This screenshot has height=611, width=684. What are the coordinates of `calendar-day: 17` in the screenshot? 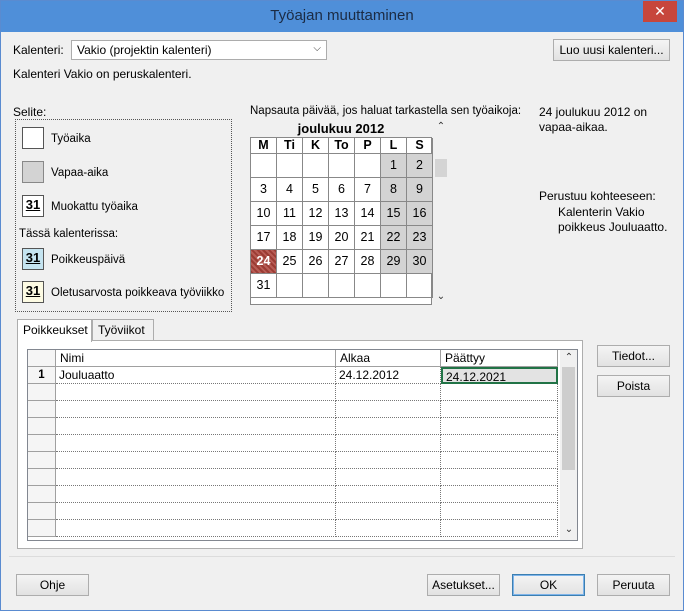 It's located at (264, 238).